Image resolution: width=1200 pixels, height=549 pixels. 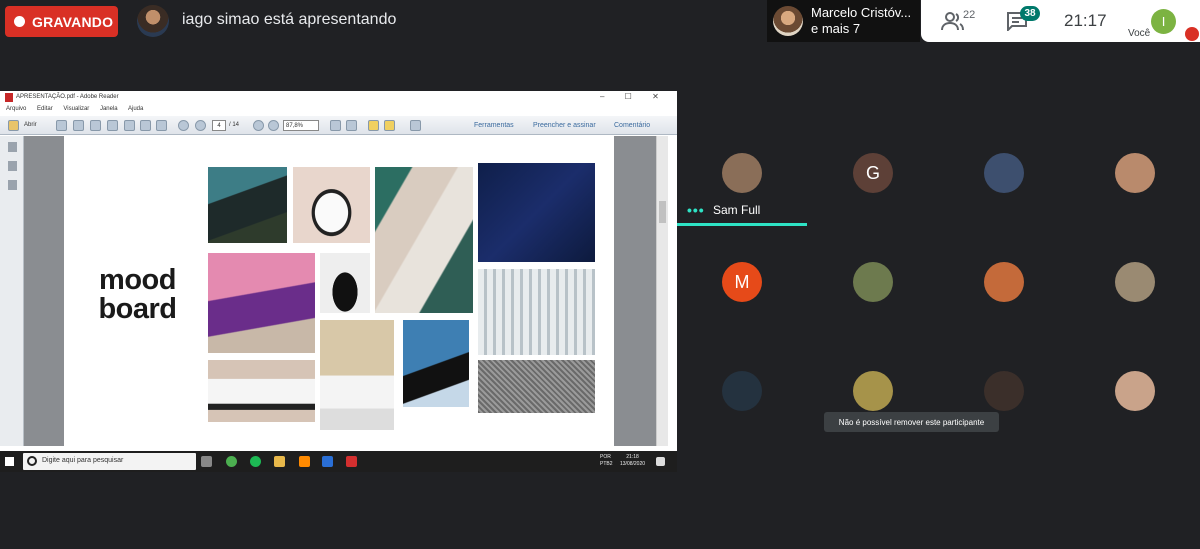 What do you see at coordinates (273, 125) in the screenshot?
I see `zoom-in-icon` at bounding box center [273, 125].